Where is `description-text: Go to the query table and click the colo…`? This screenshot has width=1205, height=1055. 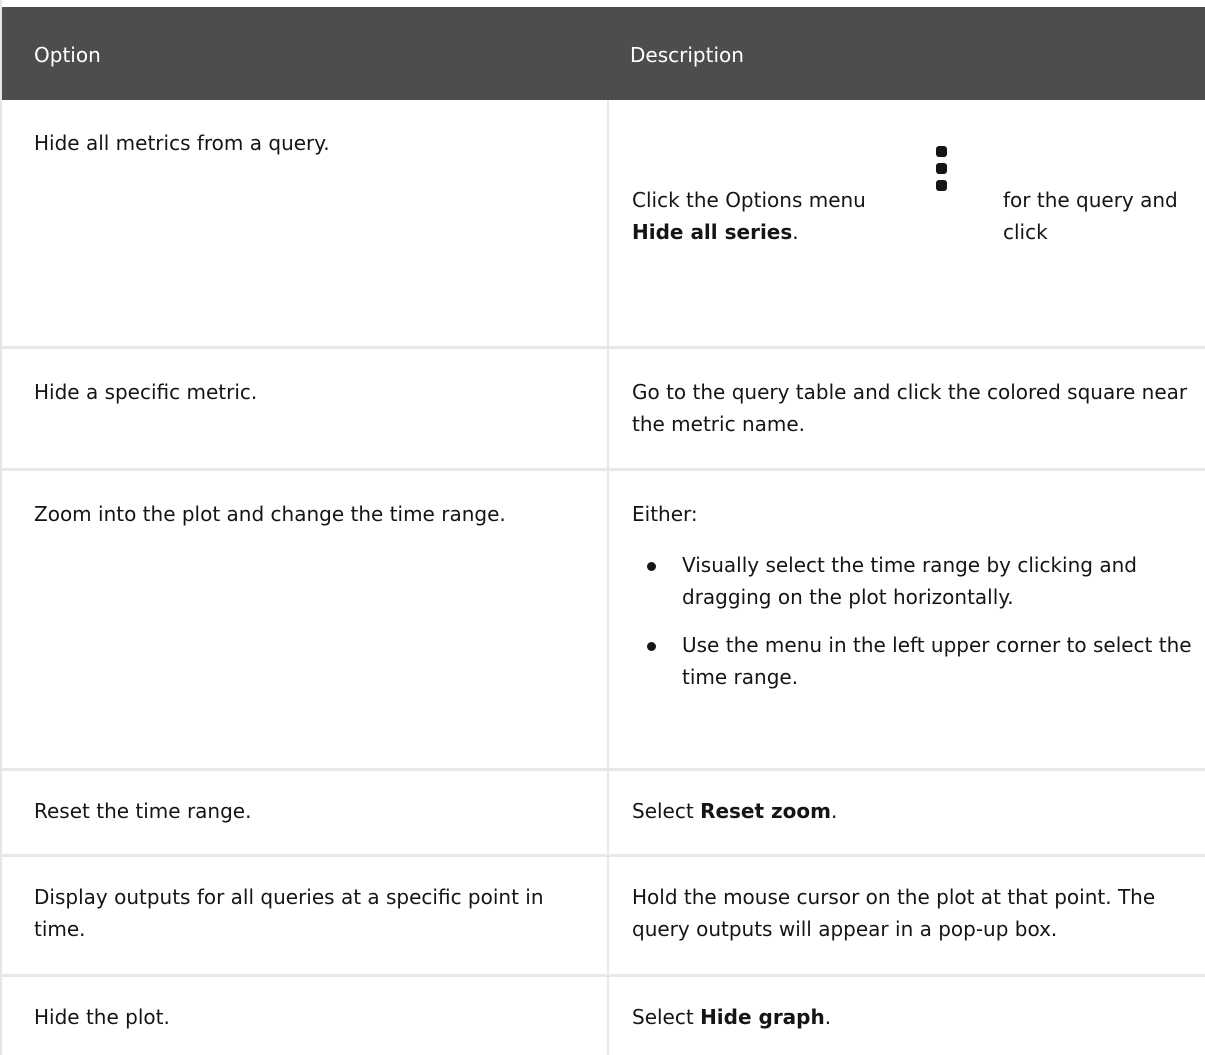
description-text: Go to the query table and click the colo… is located at coordinates (910, 408).